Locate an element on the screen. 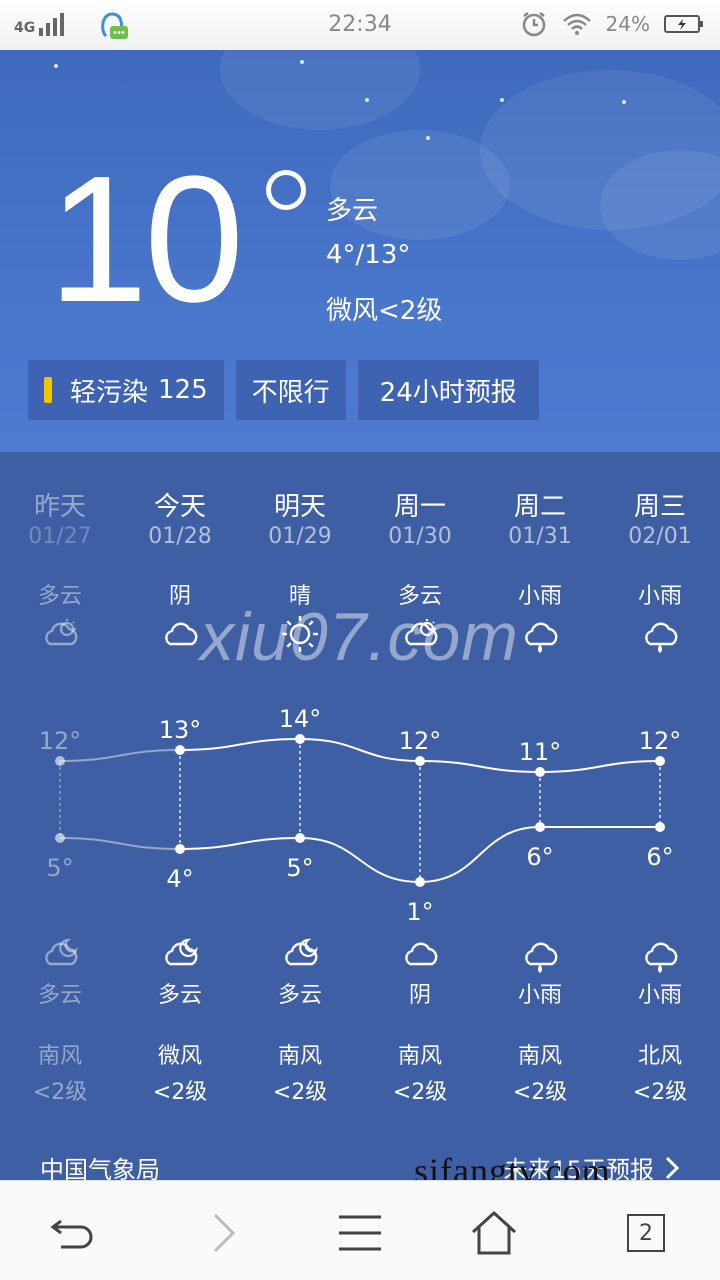 The image size is (720, 1280). menu-button is located at coordinates (360, 1233).